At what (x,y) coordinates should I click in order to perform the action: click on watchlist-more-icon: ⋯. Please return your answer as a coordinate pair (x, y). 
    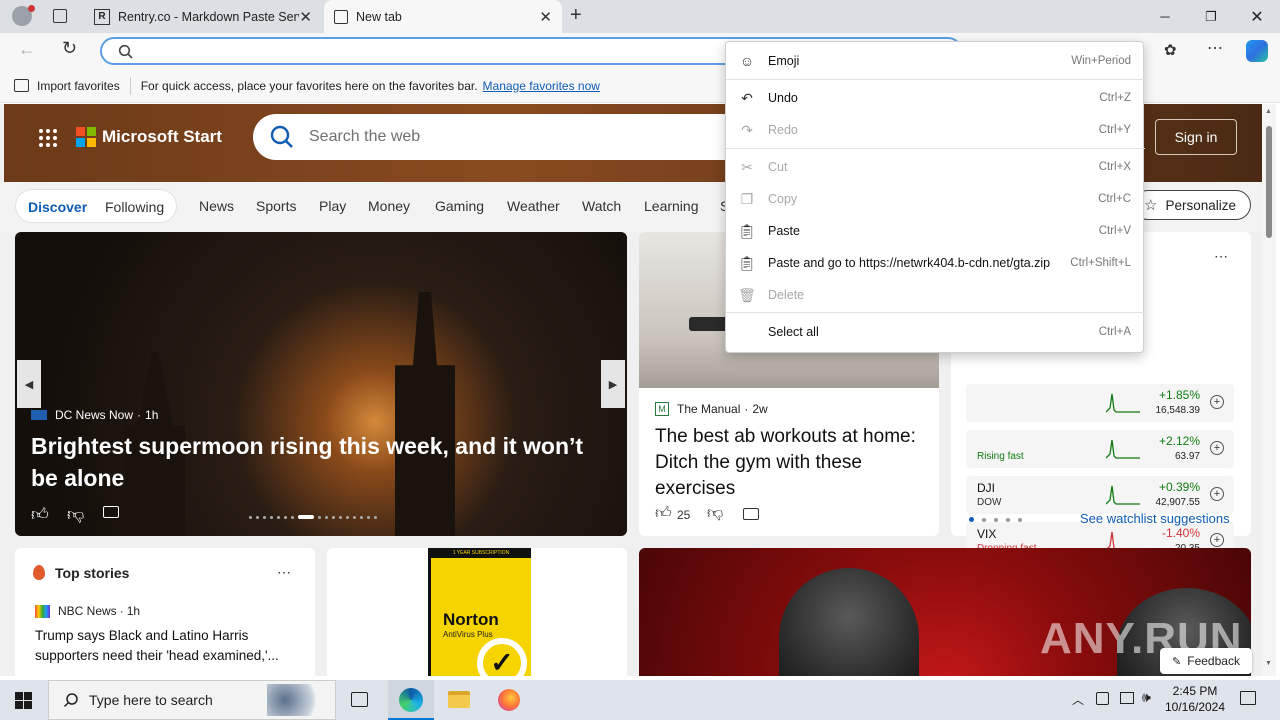
    Looking at the image, I should click on (1221, 256).